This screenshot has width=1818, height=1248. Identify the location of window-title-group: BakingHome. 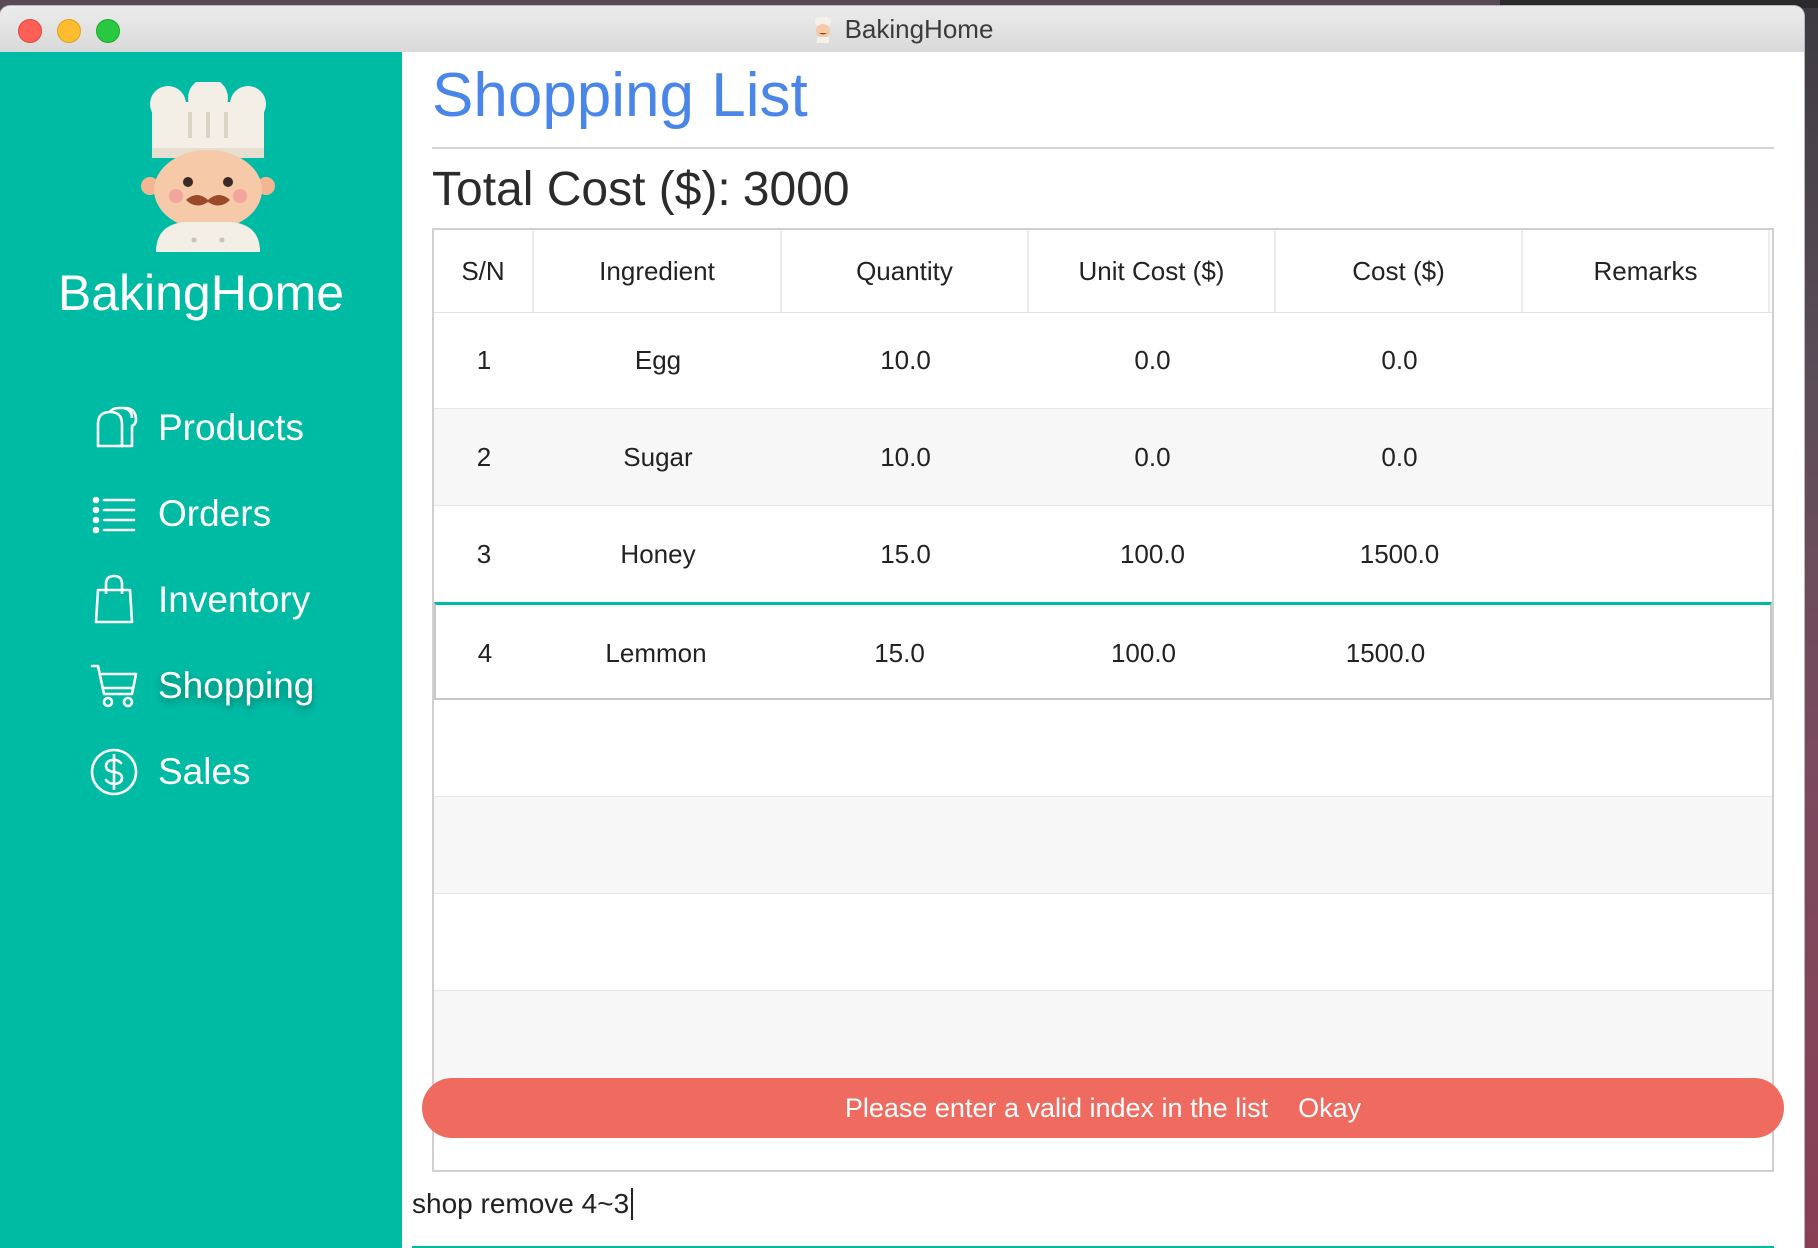
(902, 29).